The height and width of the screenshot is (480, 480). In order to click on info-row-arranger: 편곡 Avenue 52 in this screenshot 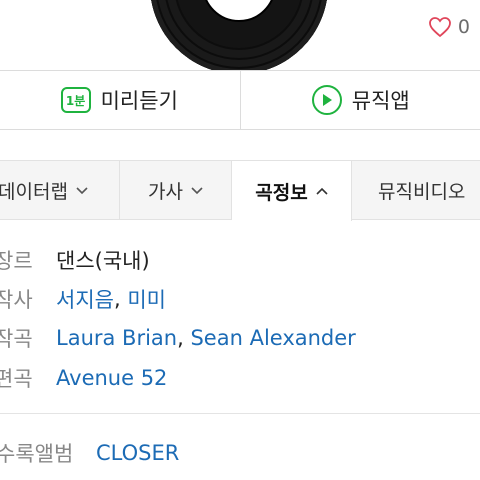, I will do `click(83, 378)`.